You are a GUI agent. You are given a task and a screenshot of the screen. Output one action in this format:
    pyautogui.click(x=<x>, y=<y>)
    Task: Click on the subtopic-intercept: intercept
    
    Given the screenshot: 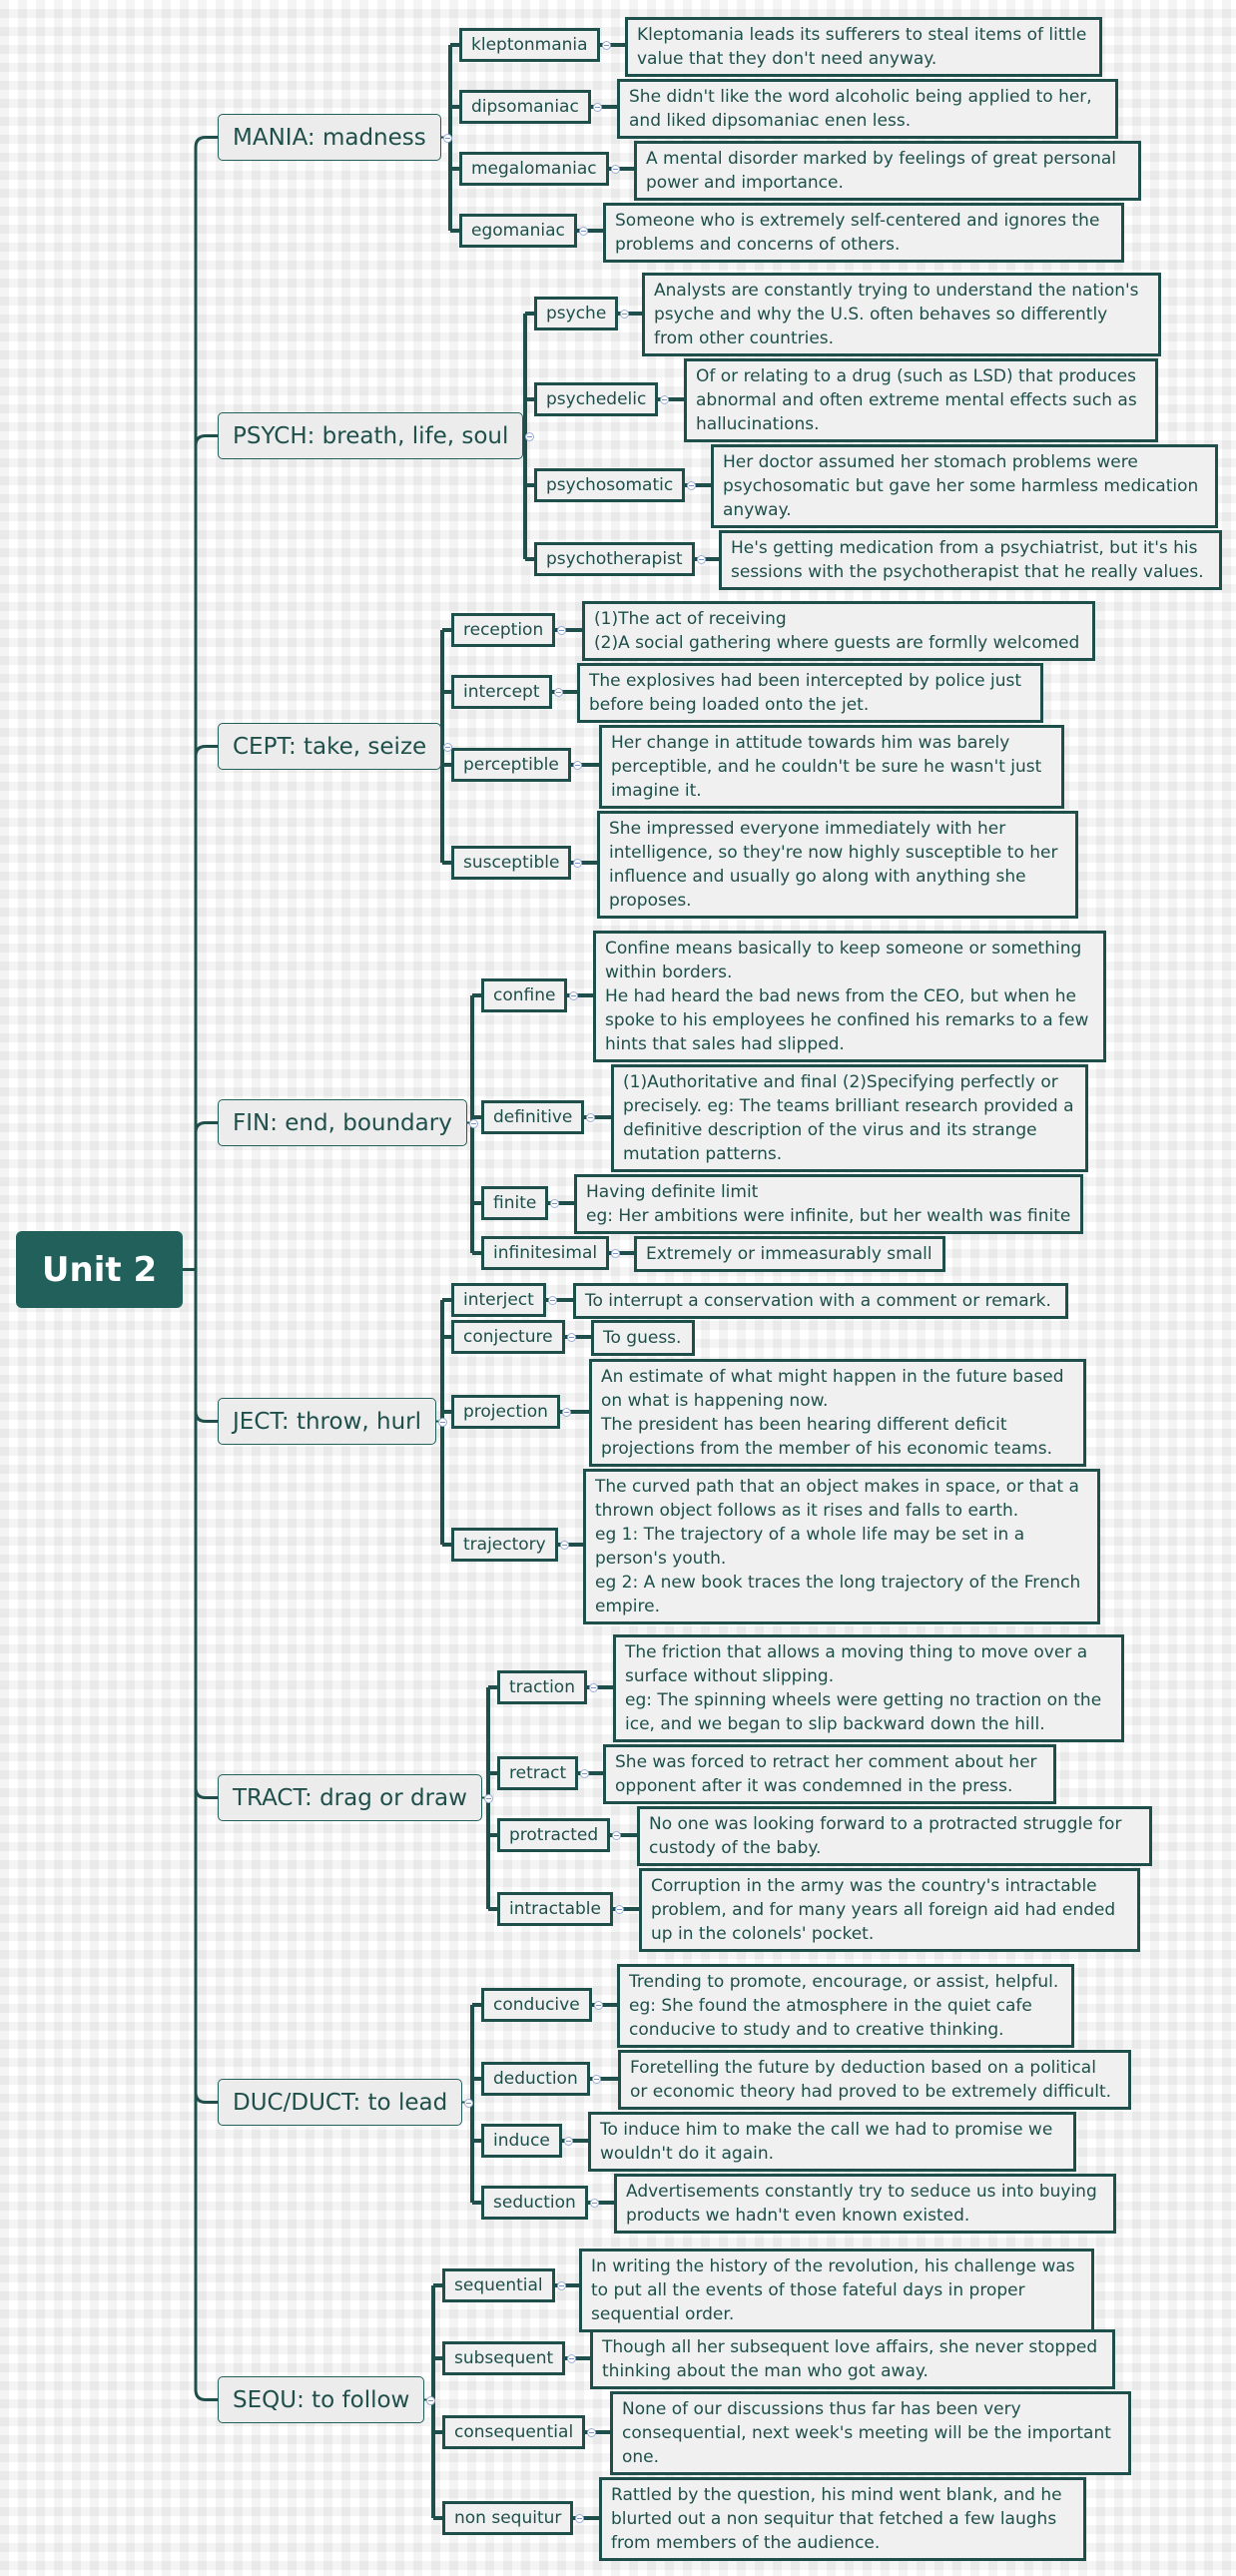 What is the action you would take?
    pyautogui.click(x=501, y=692)
    